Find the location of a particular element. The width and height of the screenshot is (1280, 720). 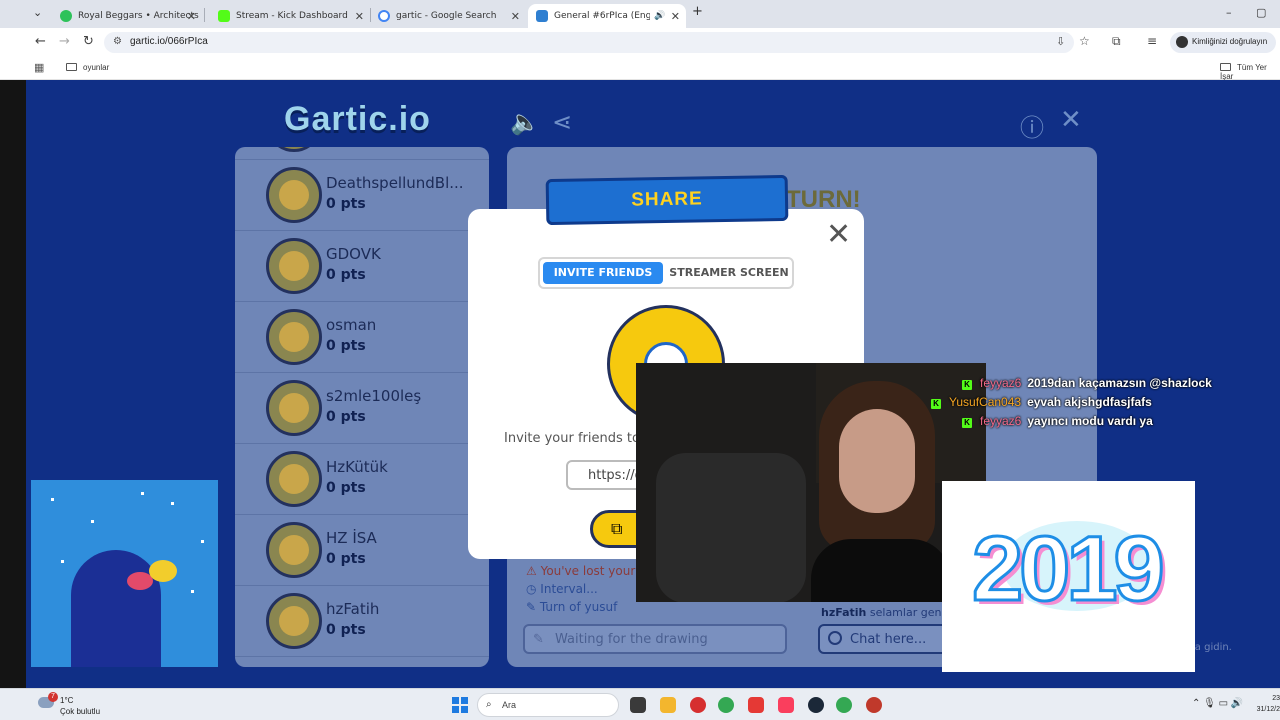

new-year-2019-card: 2019 is located at coordinates (1068, 576).